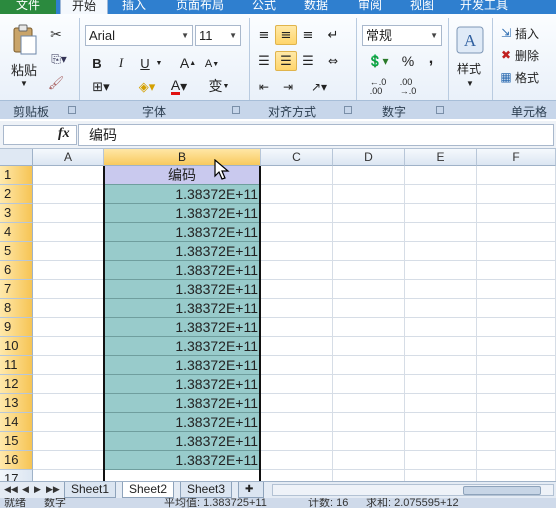 This screenshot has width=556, height=508. I want to click on row-header: 6, so click(16, 270).